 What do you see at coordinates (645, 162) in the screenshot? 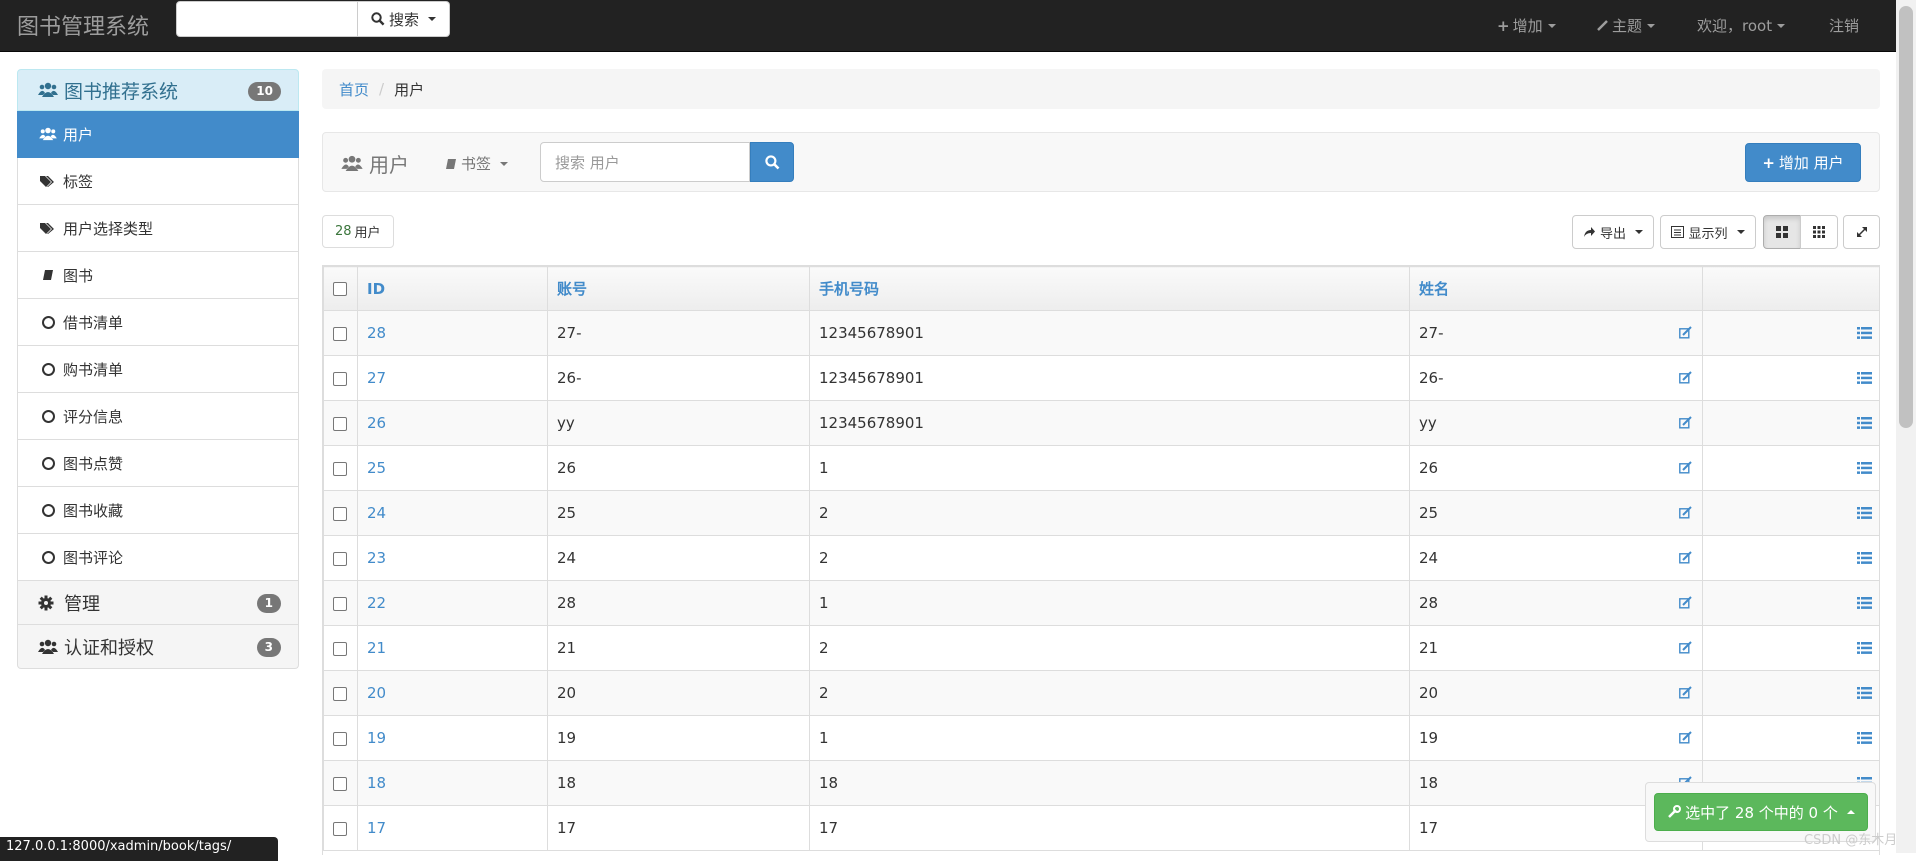
I see `user-search-input: 搜索 用户` at bounding box center [645, 162].